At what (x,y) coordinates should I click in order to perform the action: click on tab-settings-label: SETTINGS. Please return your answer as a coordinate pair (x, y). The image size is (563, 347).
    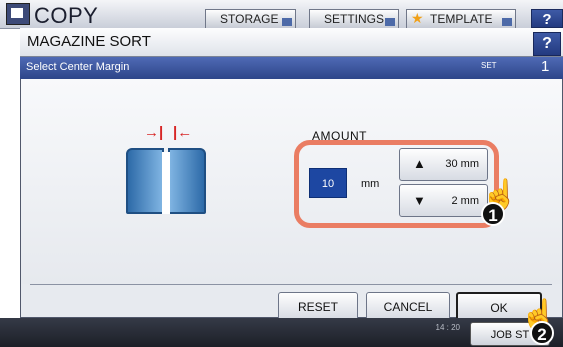
    Looking at the image, I should click on (354, 19).